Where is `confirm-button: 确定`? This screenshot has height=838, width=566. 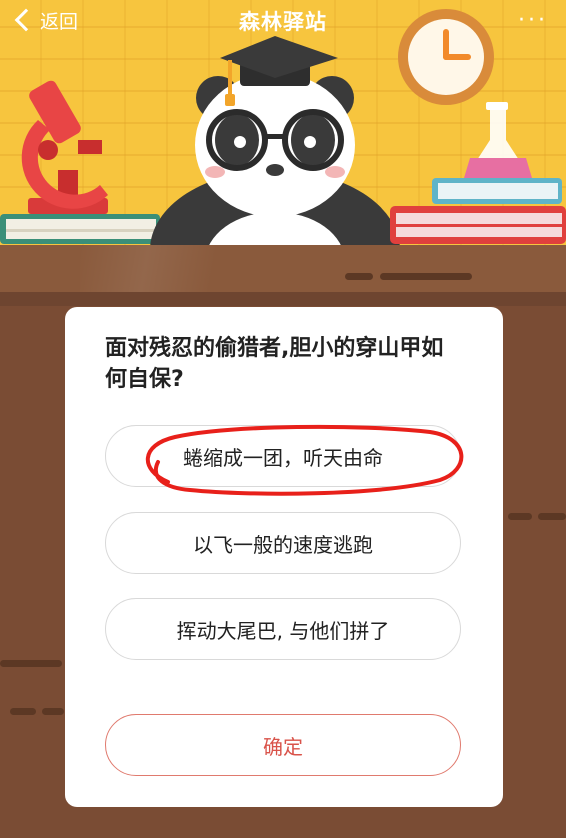
confirm-button: 确定 is located at coordinates (283, 745).